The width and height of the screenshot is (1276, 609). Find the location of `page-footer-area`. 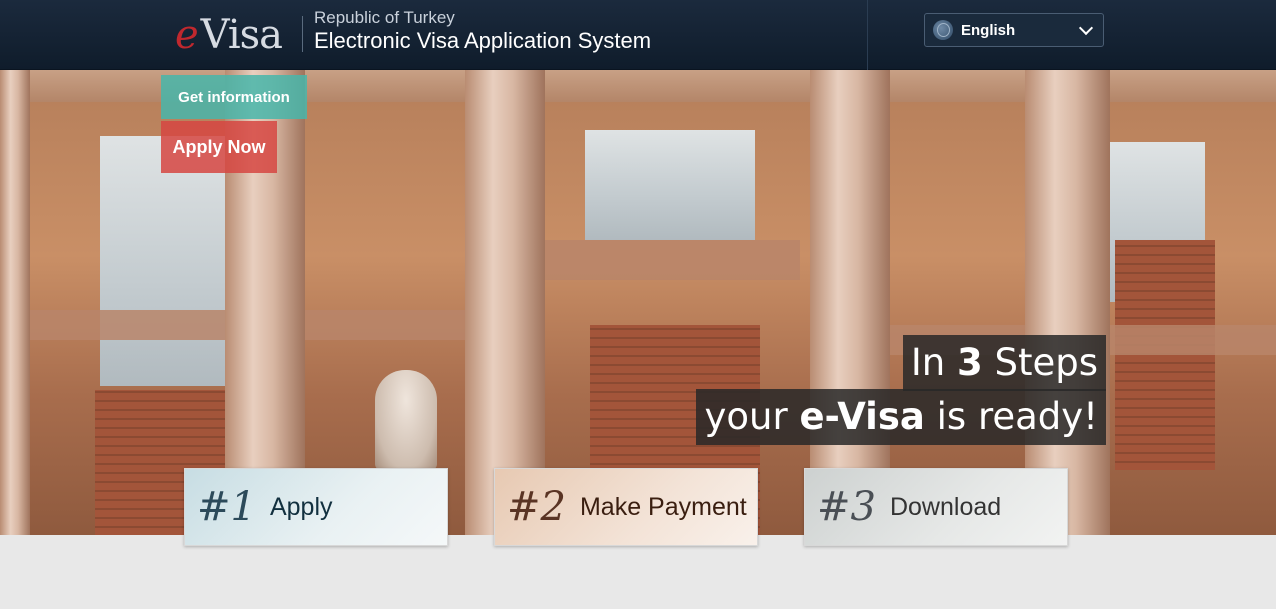

page-footer-area is located at coordinates (638, 572).